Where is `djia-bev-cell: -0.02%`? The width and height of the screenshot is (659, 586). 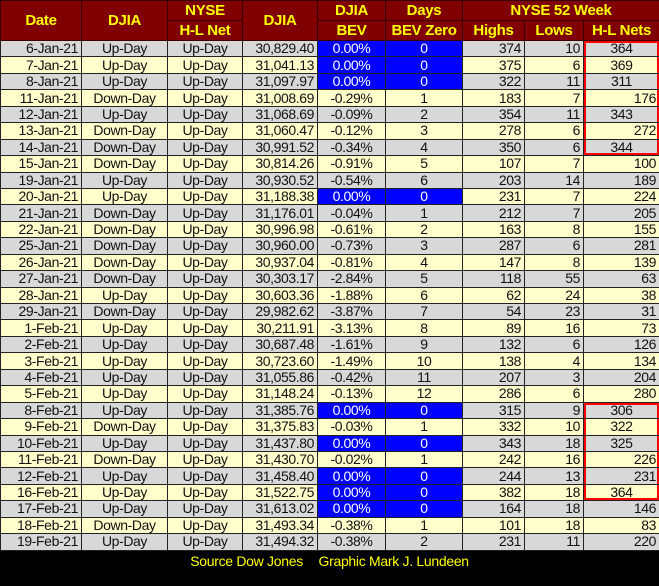
djia-bev-cell: -0.02% is located at coordinates (351, 459).